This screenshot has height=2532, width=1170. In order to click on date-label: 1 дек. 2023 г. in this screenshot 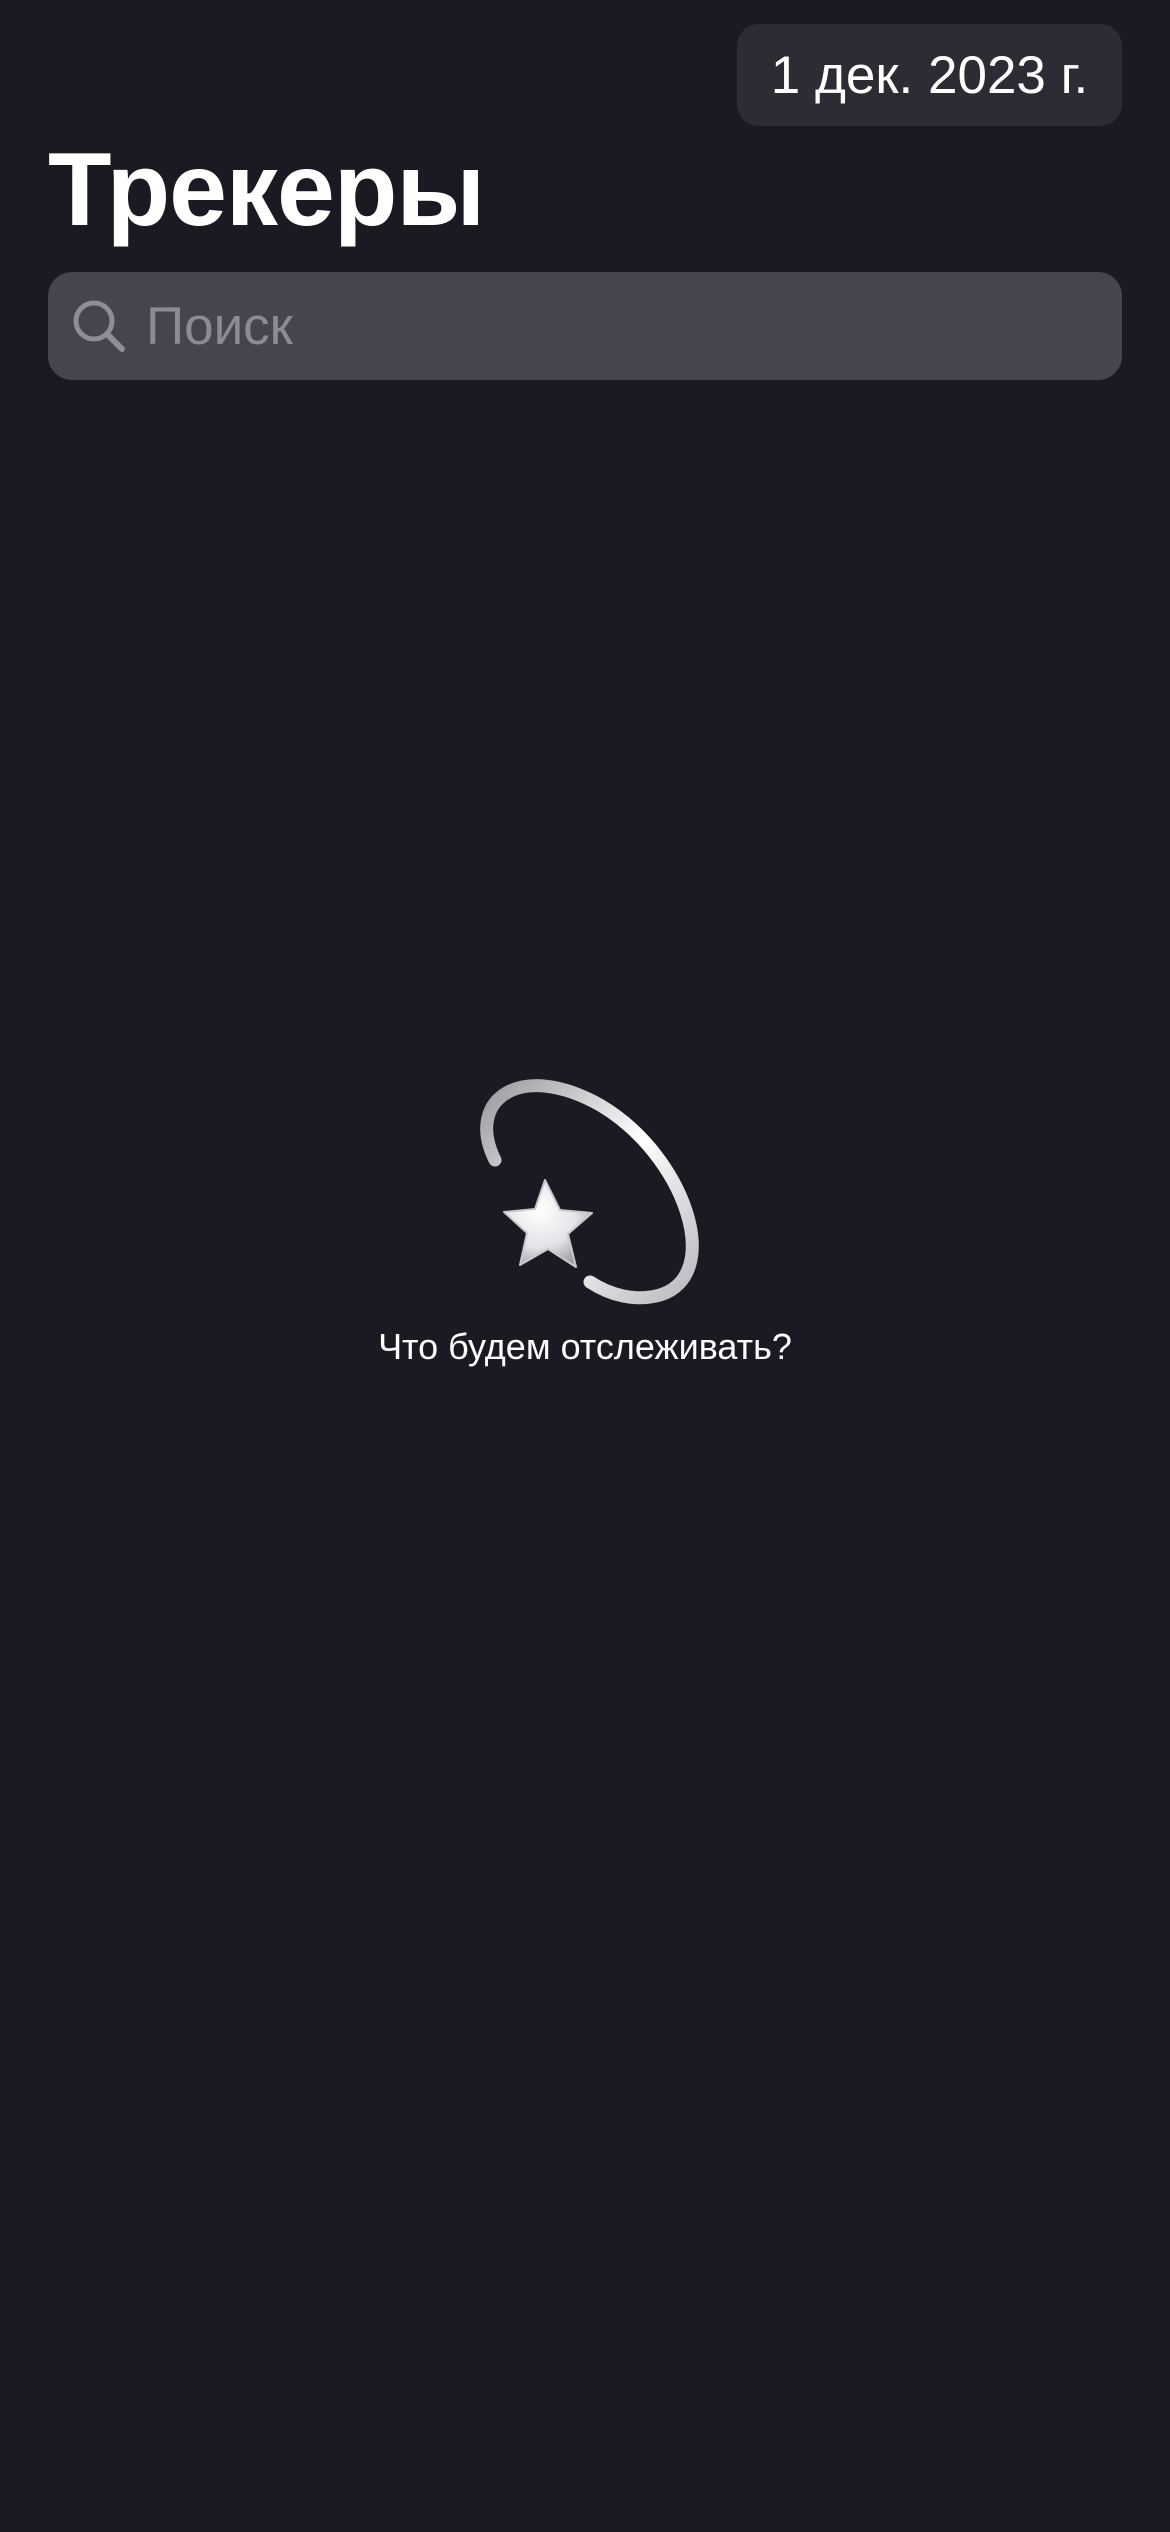, I will do `click(929, 75)`.